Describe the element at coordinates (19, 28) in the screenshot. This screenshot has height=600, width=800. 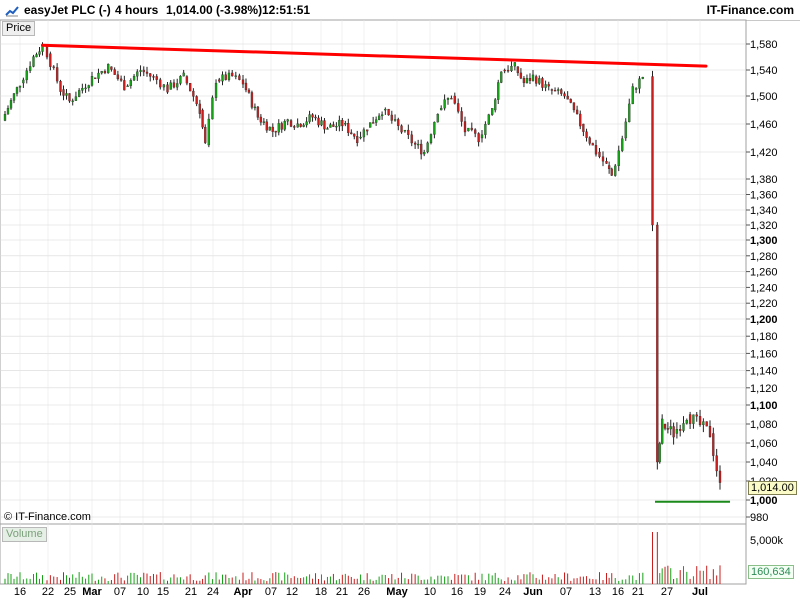
I see `price-panel-label: Price` at that location.